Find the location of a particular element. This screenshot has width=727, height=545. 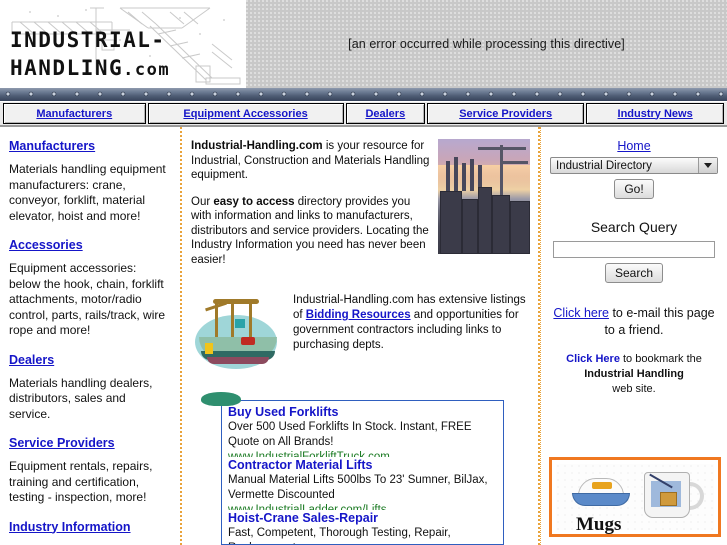

shipyard-crane-illustration is located at coordinates (238, 333).